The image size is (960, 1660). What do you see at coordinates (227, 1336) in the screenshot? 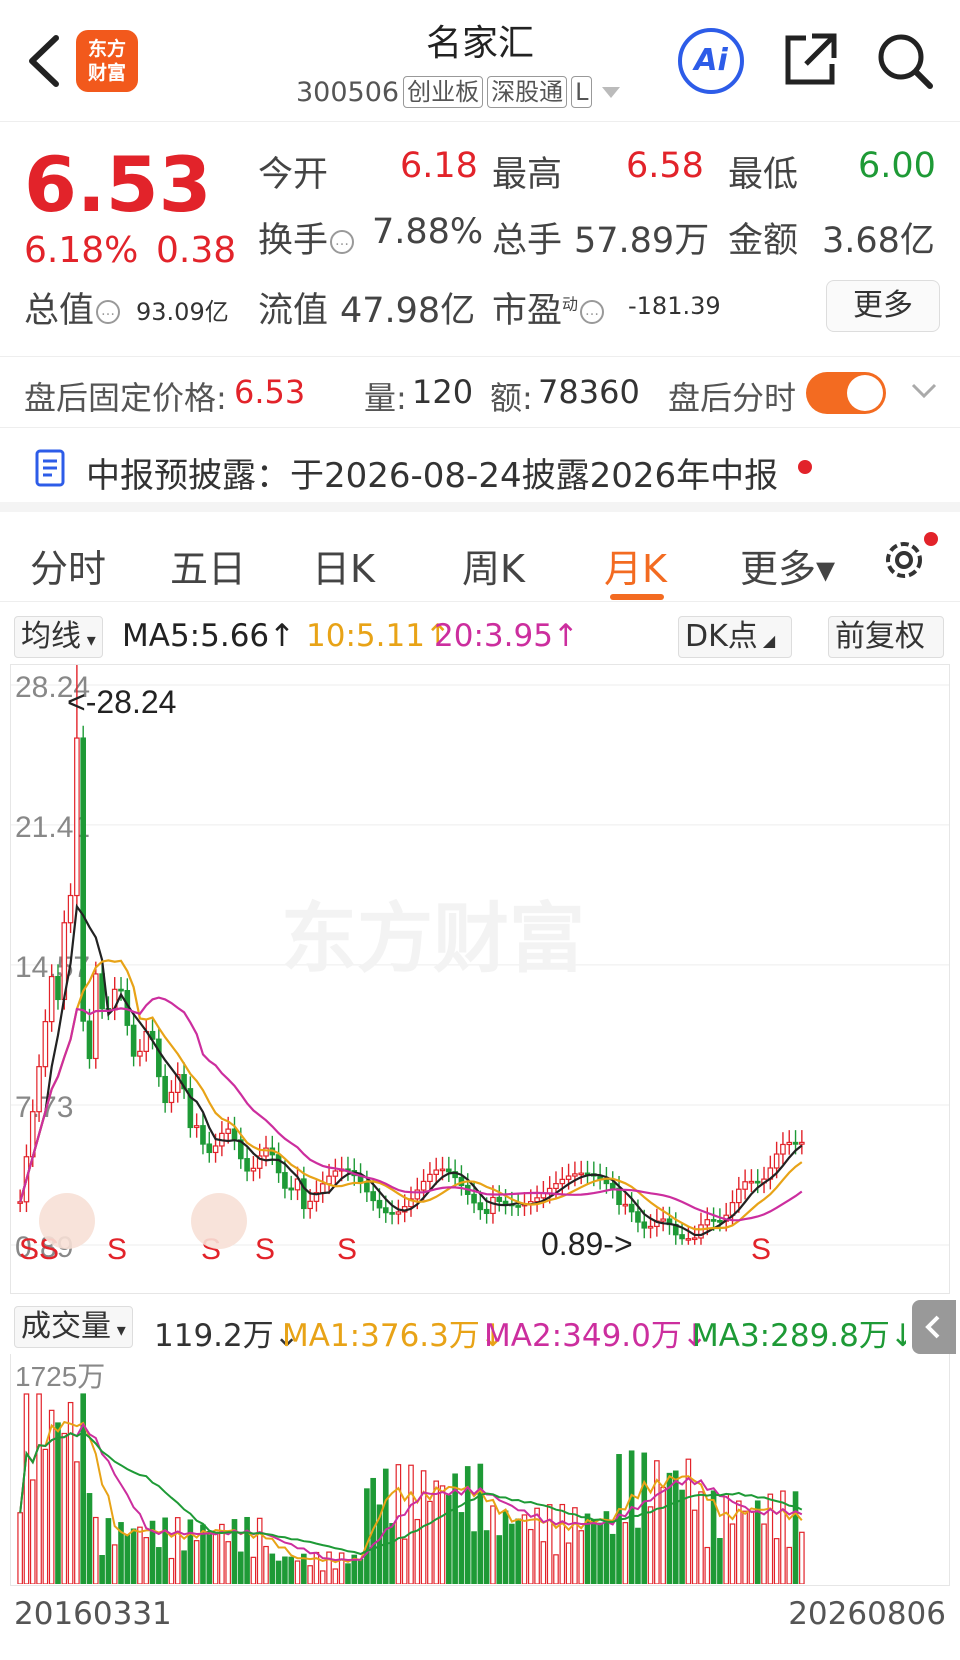
I see `volume-current: 119.2万↓` at bounding box center [227, 1336].